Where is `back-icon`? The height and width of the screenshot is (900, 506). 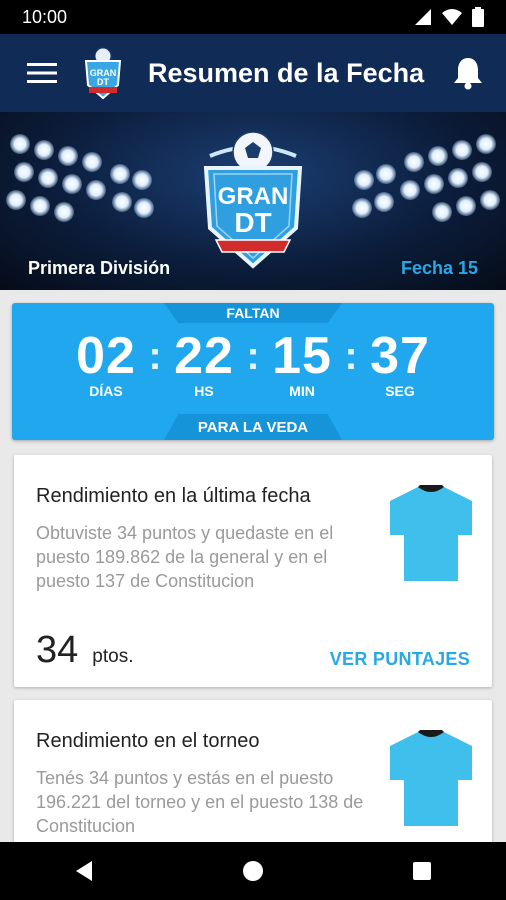 back-icon is located at coordinates (84, 871).